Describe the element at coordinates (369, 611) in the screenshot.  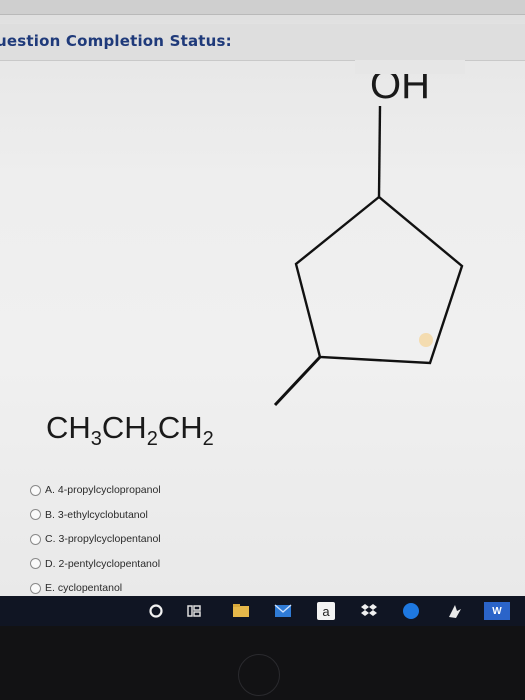
I see `dropbox-icon` at that location.